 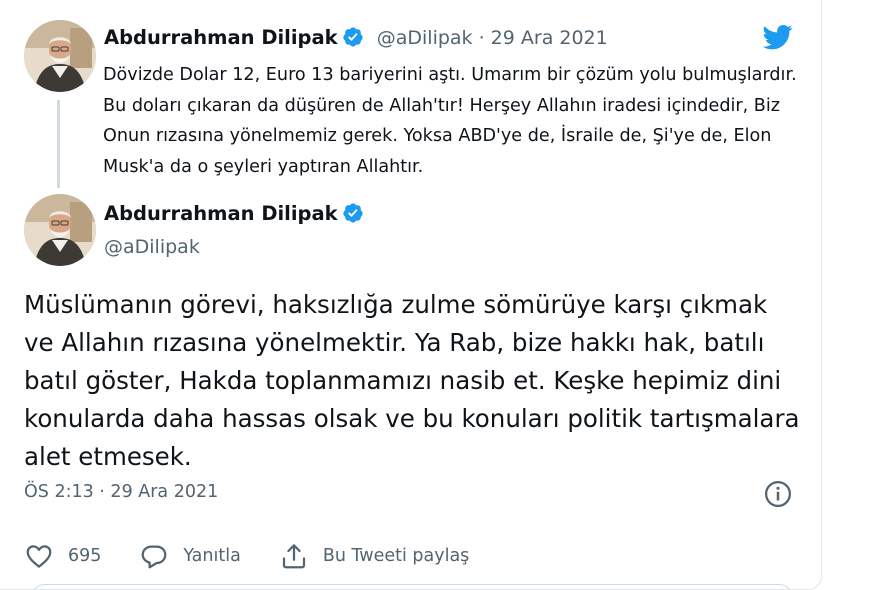 I want to click on tweet-actions-bar: 695 Yanıtla Bu Tweeti paylaş, so click(x=265, y=556).